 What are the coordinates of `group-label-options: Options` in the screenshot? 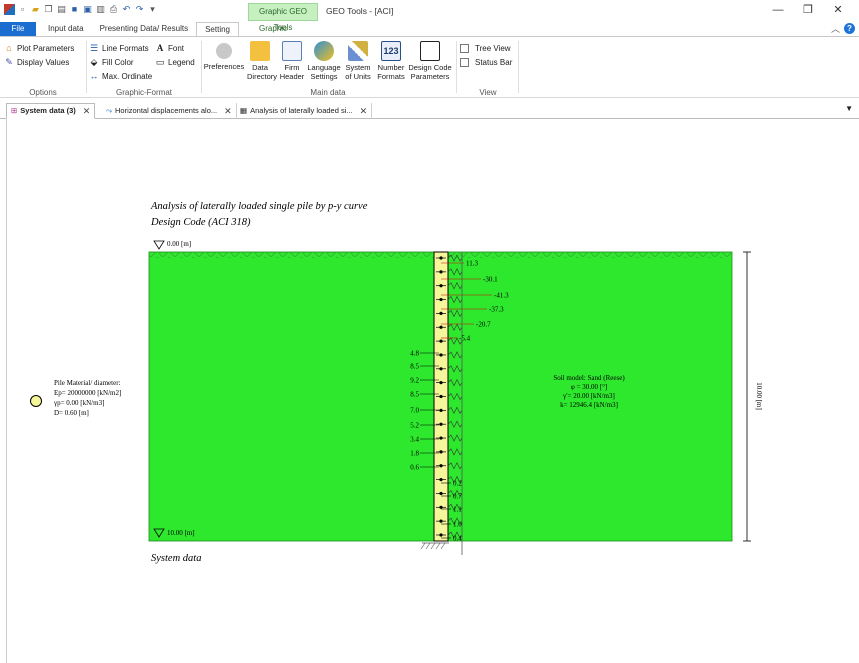 It's located at (43, 92).